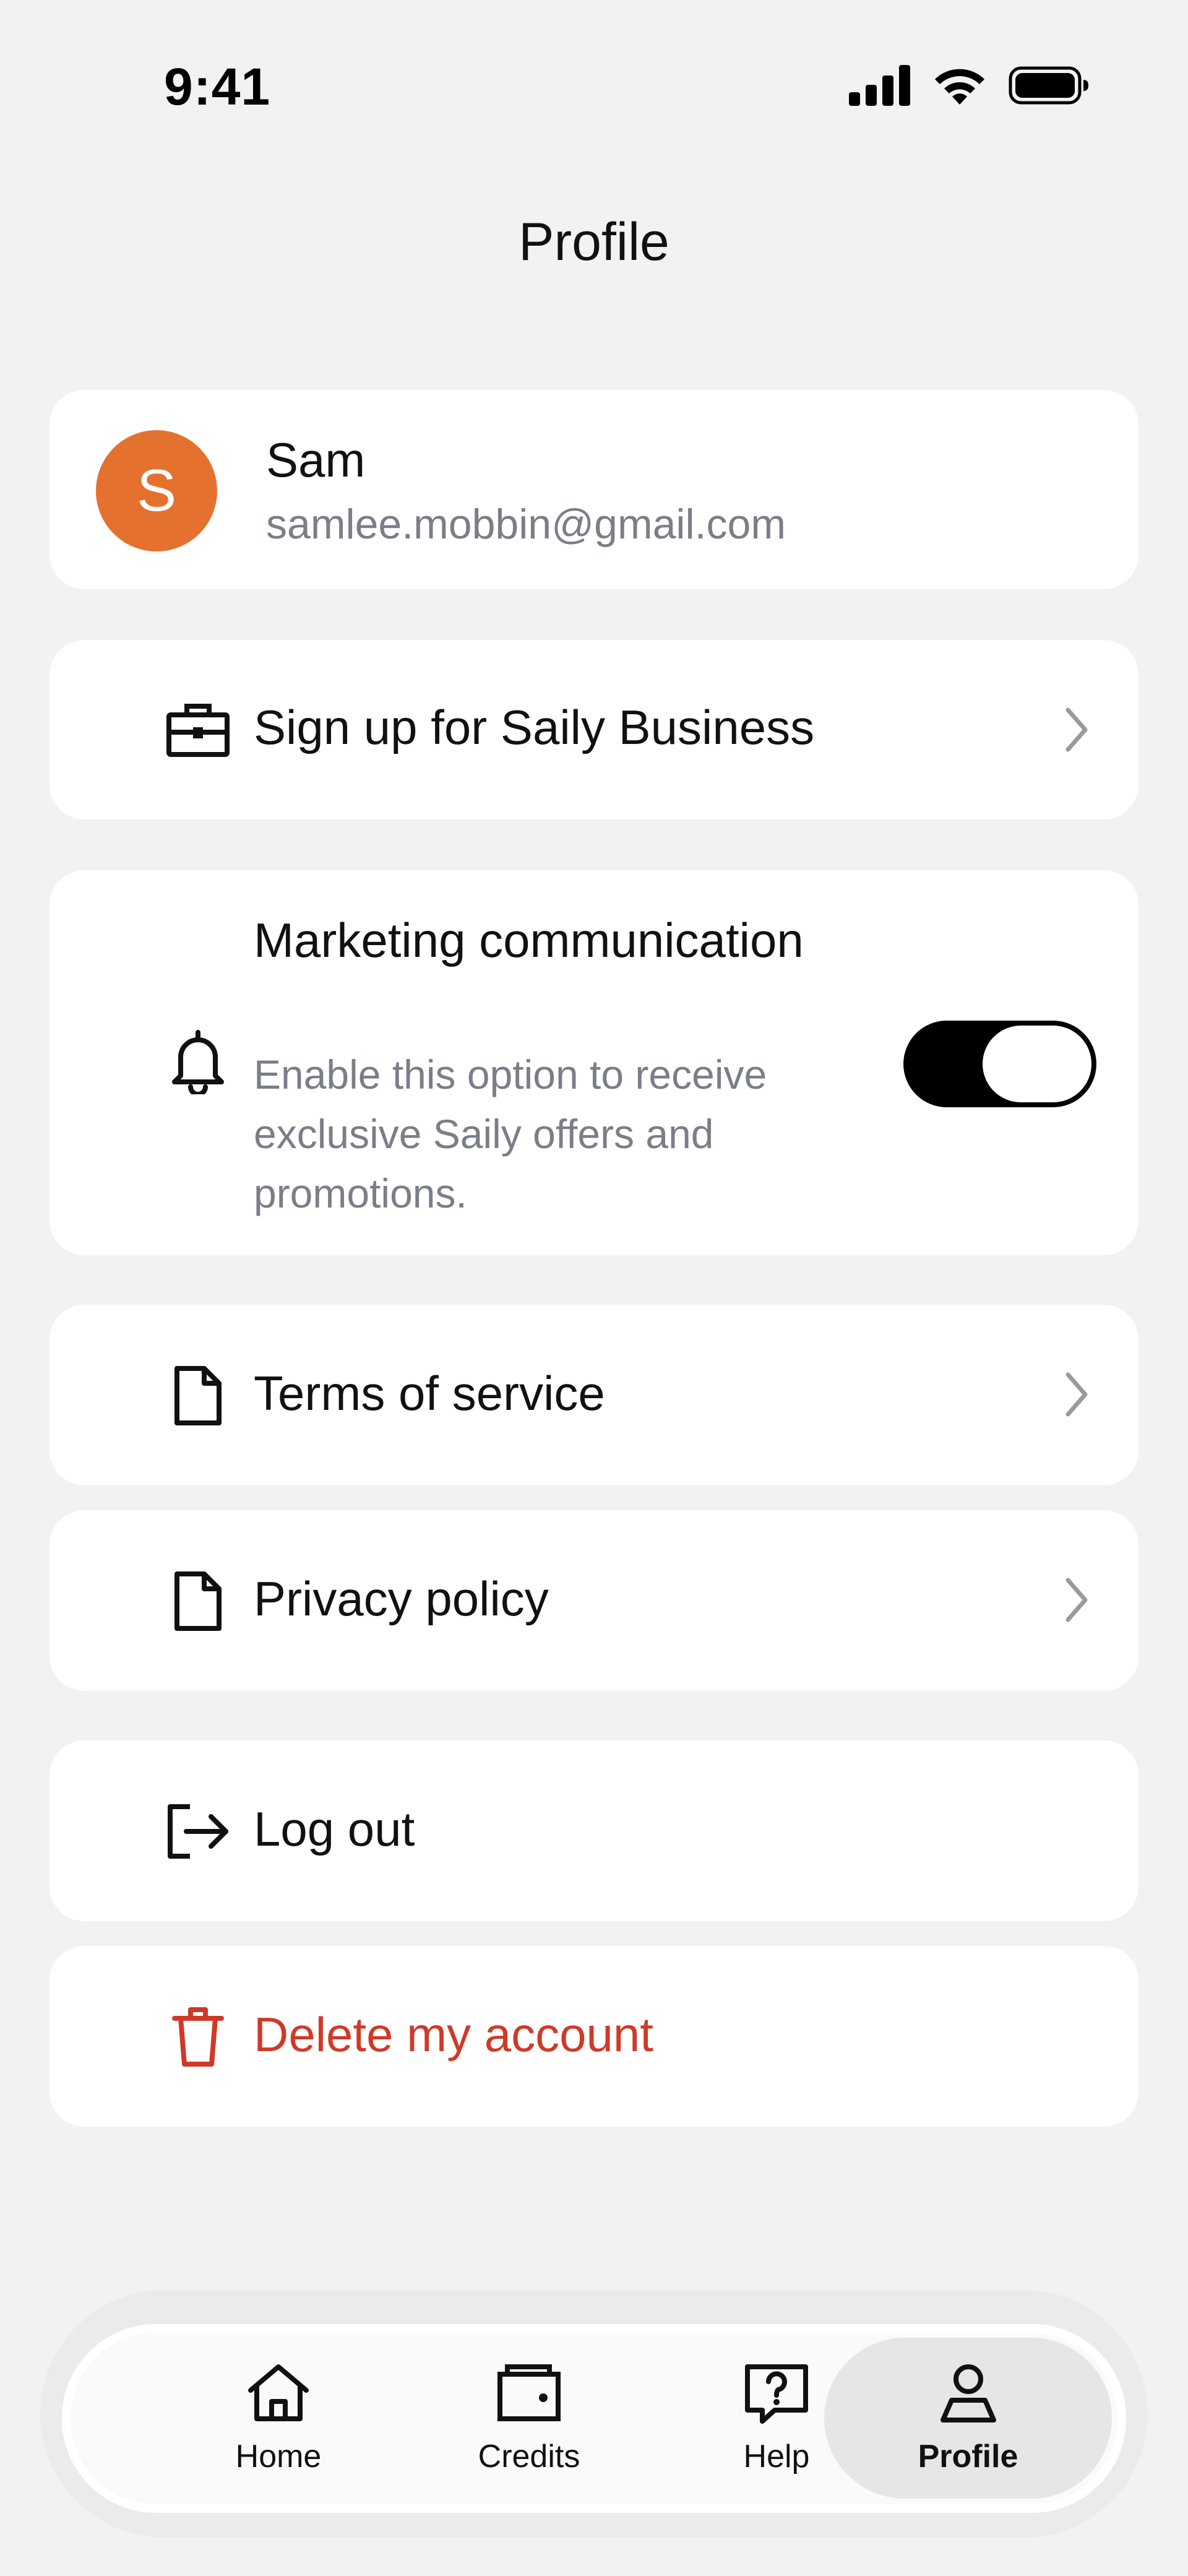 The image size is (1188, 2576). I want to click on profile-name: Sam, so click(316, 460).